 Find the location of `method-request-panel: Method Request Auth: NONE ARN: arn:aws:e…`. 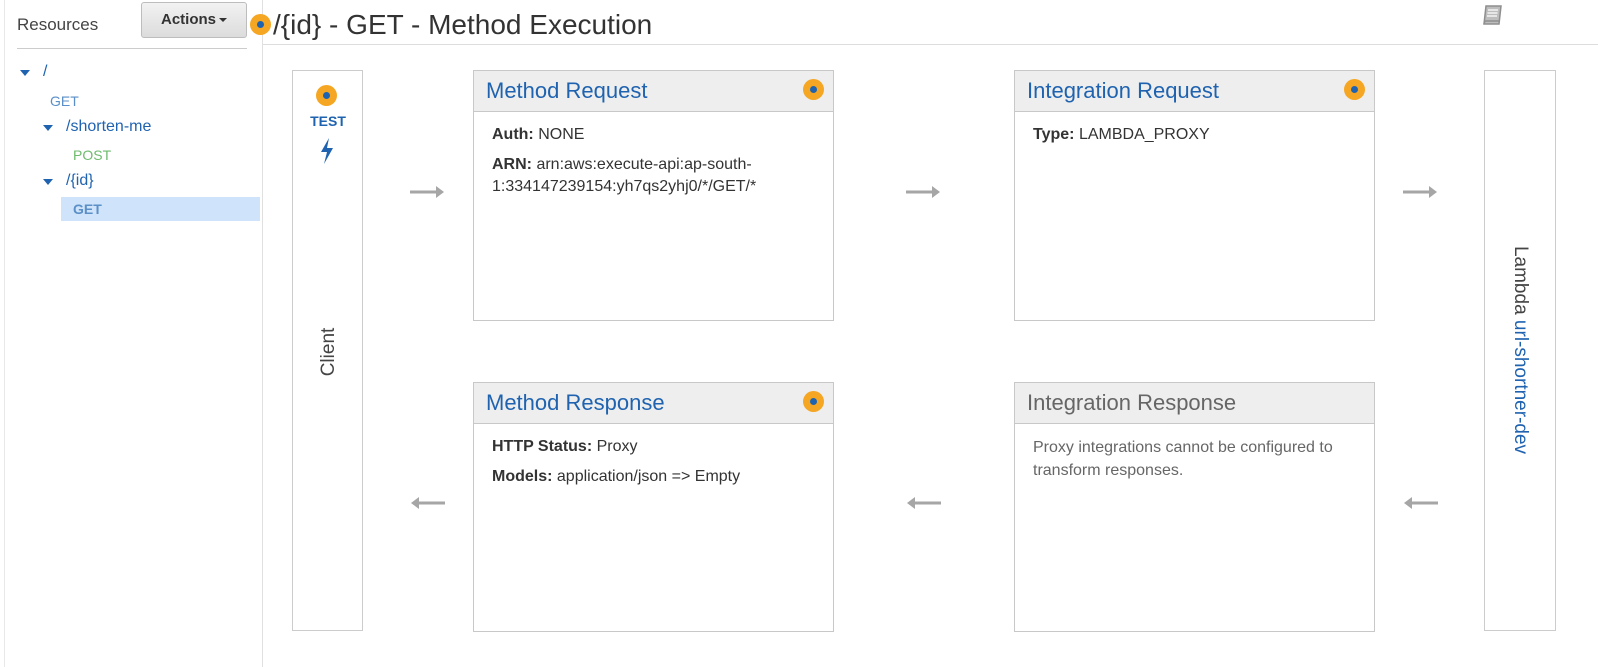

method-request-panel: Method Request Auth: NONE ARN: arn:aws:e… is located at coordinates (653, 195).